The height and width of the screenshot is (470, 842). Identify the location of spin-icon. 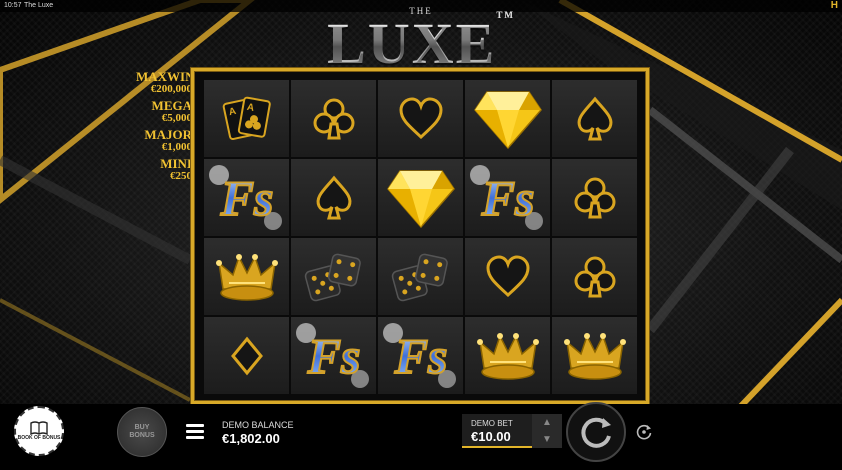
(596, 432).